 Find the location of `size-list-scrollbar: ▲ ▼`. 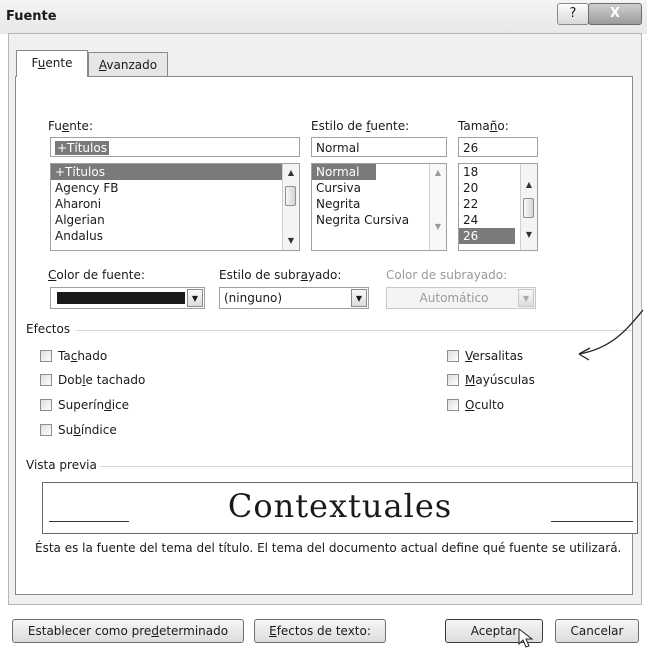

size-list-scrollbar: ▲ ▼ is located at coordinates (528, 207).